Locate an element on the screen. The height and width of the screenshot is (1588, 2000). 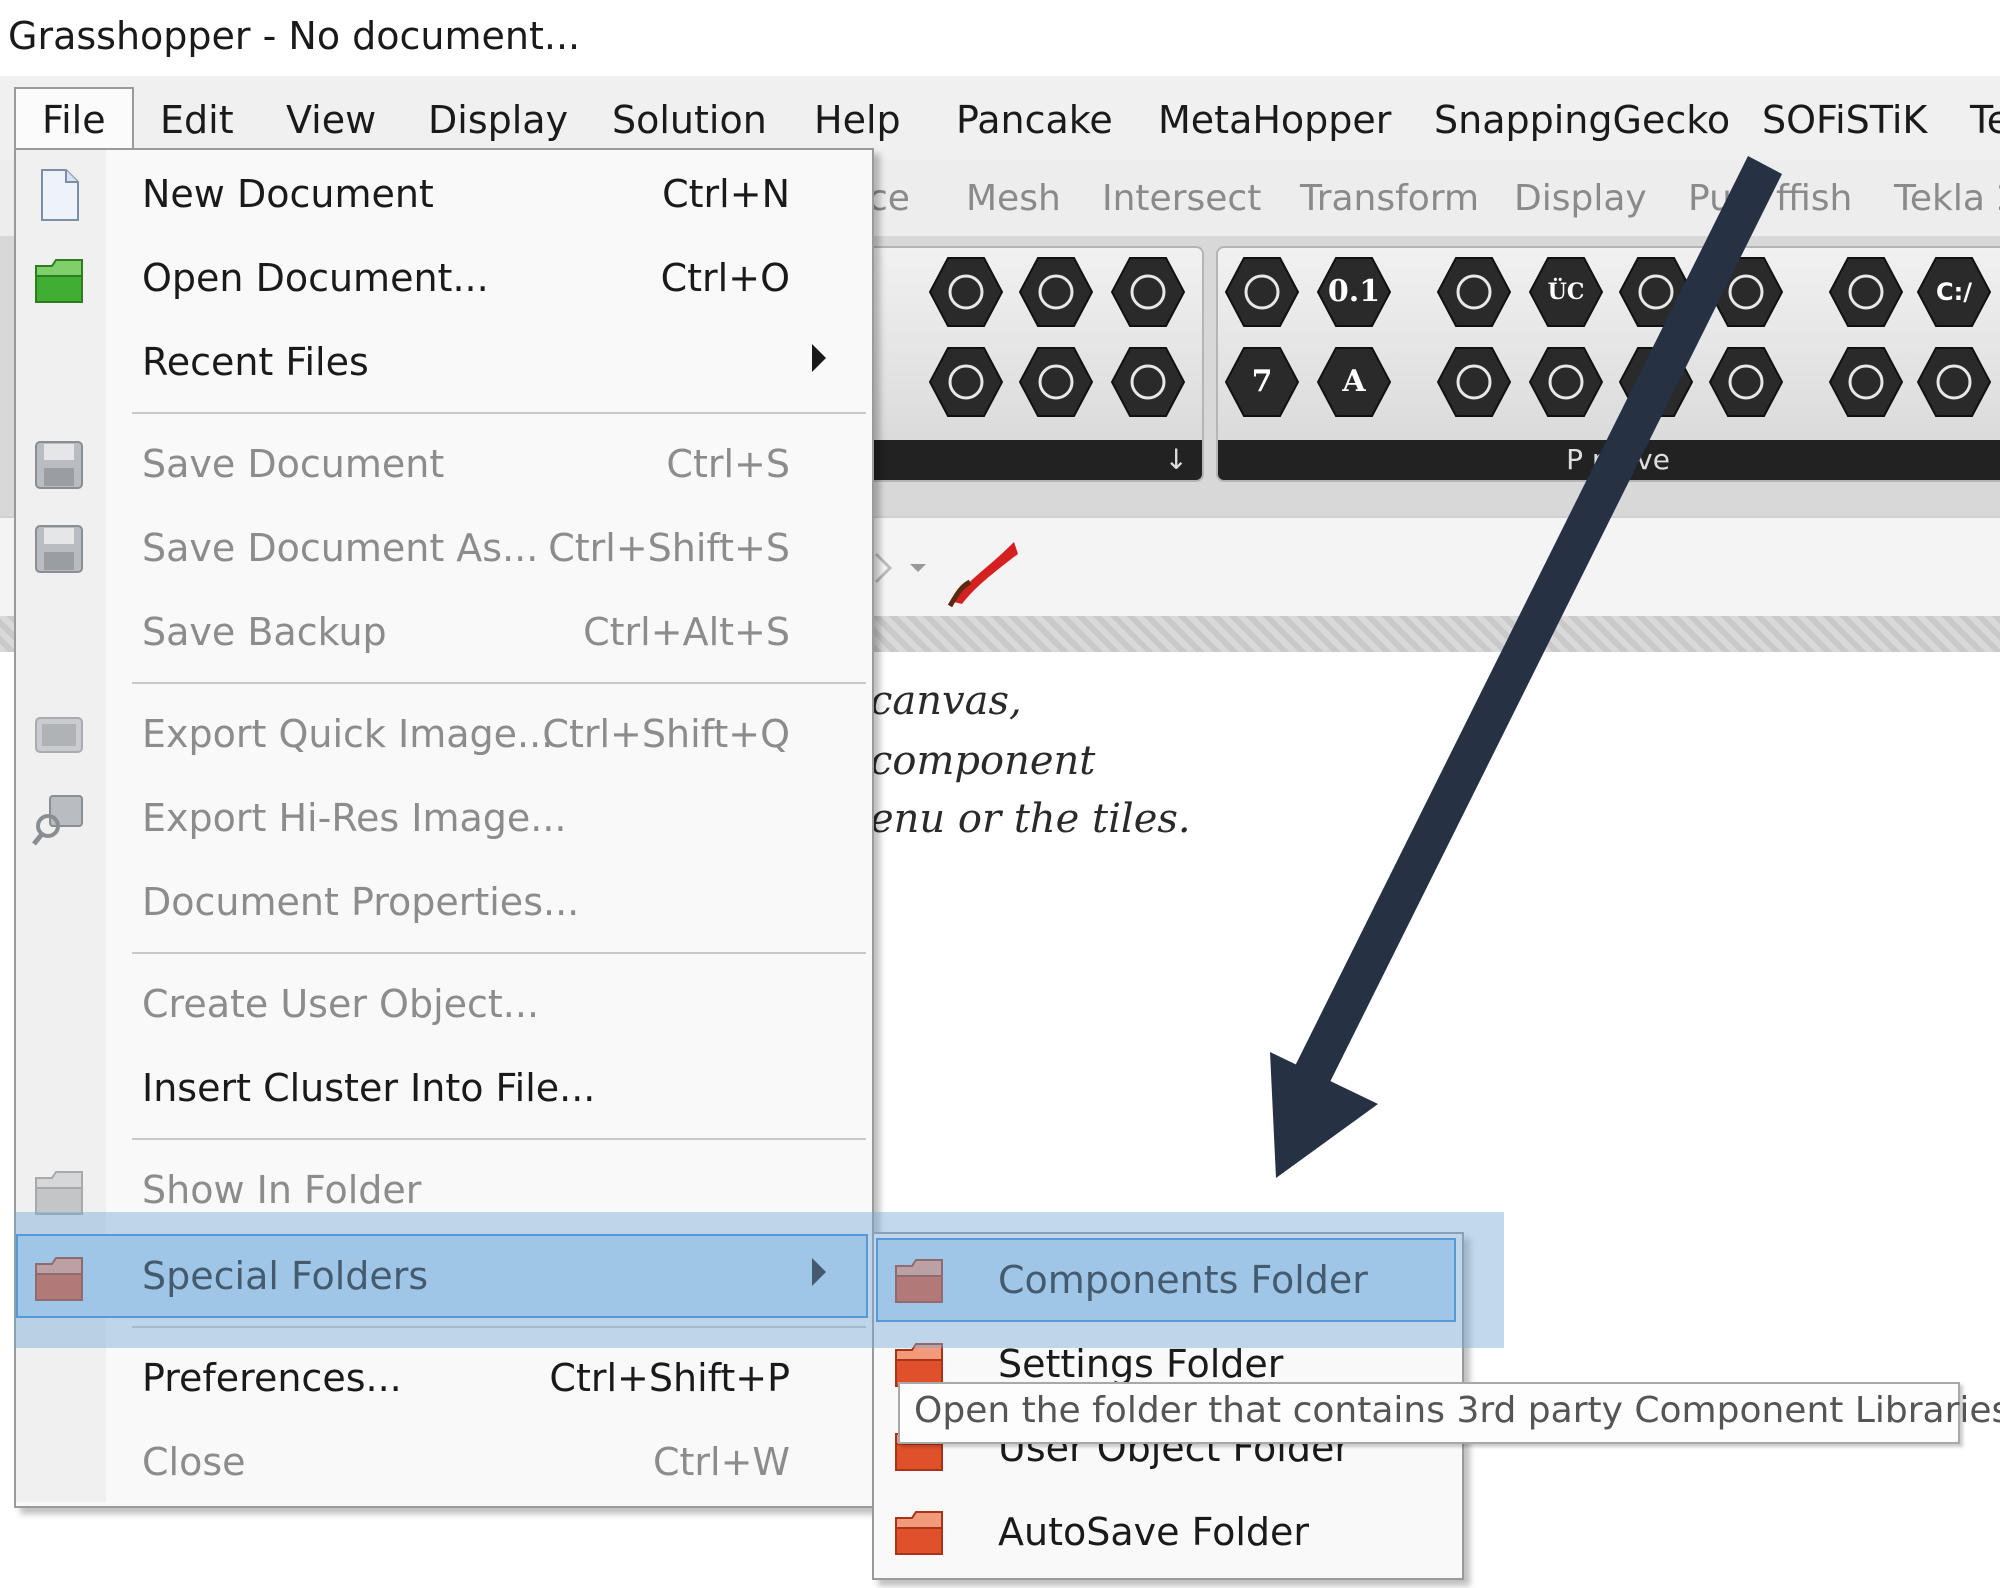
number-icon-label: 0.1 is located at coordinates (1354, 291).